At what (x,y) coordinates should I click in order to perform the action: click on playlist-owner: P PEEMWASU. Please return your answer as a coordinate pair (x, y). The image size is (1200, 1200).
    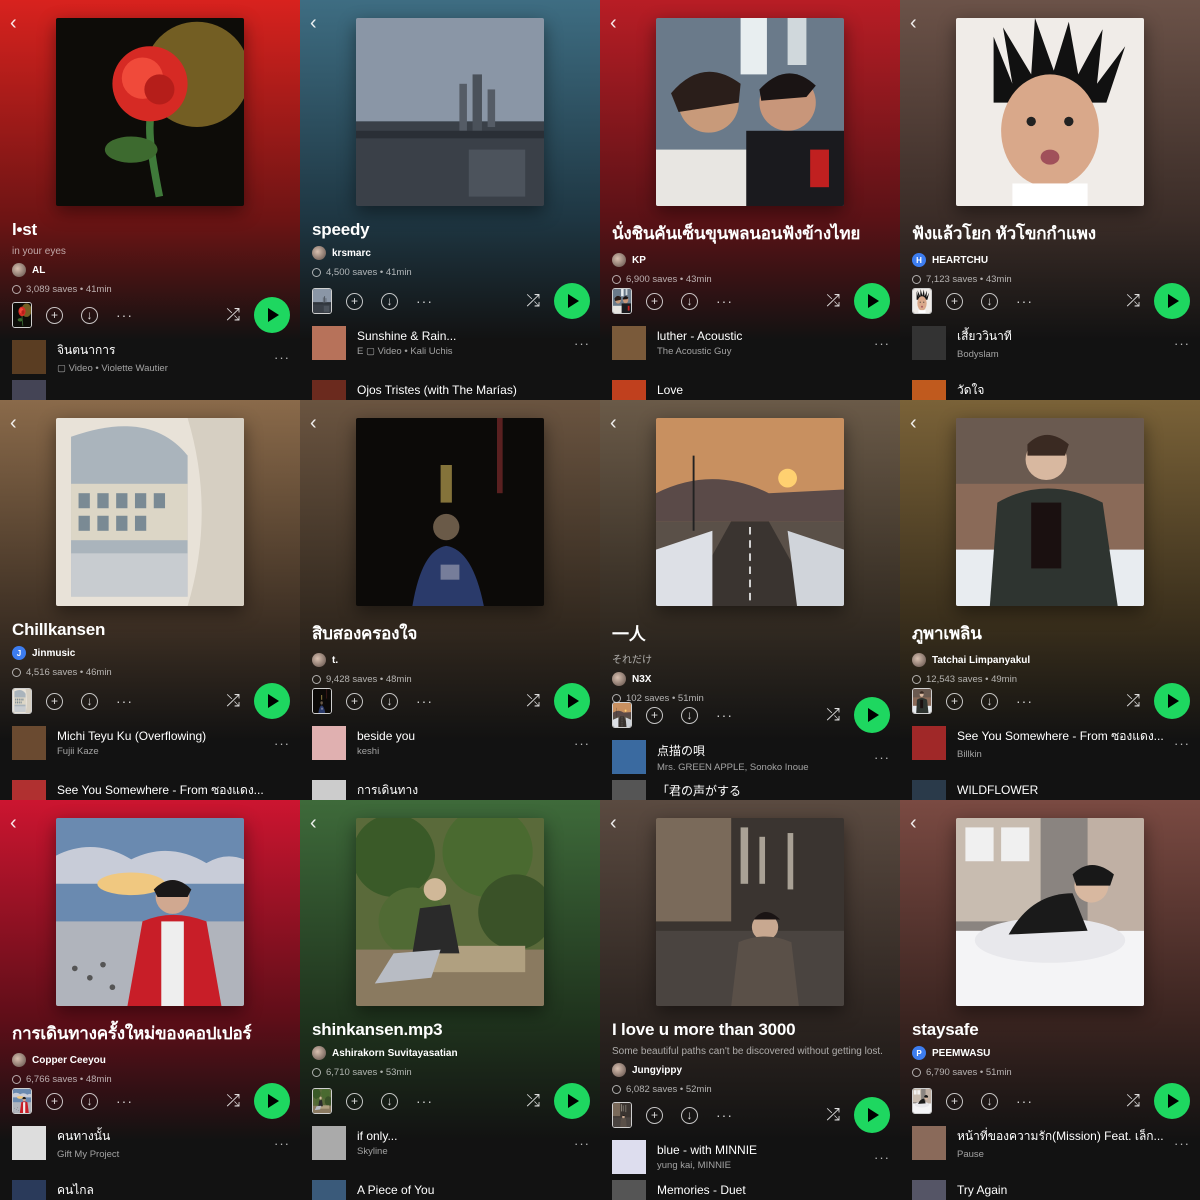
    Looking at the image, I should click on (1051, 1053).